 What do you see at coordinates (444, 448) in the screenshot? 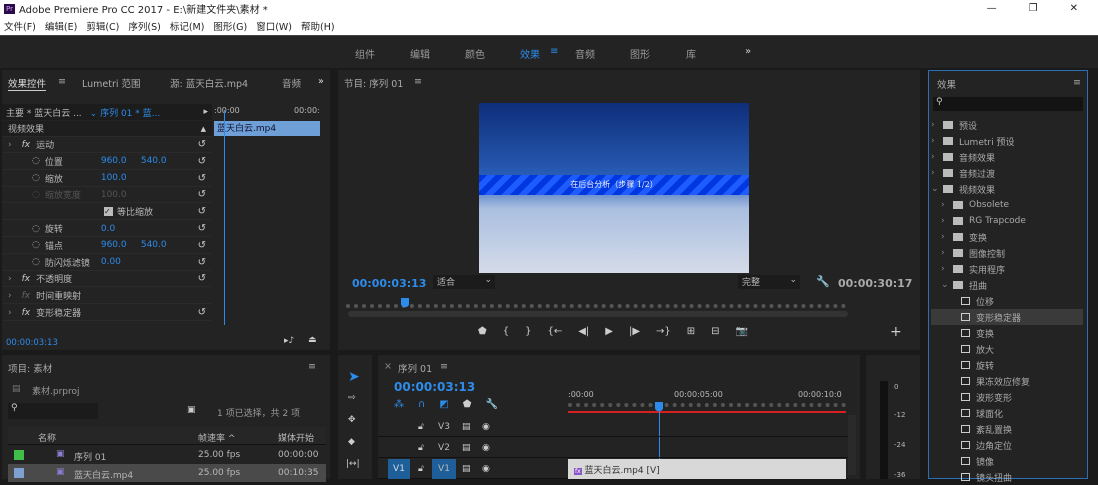
I see `track-label: V2` at bounding box center [444, 448].